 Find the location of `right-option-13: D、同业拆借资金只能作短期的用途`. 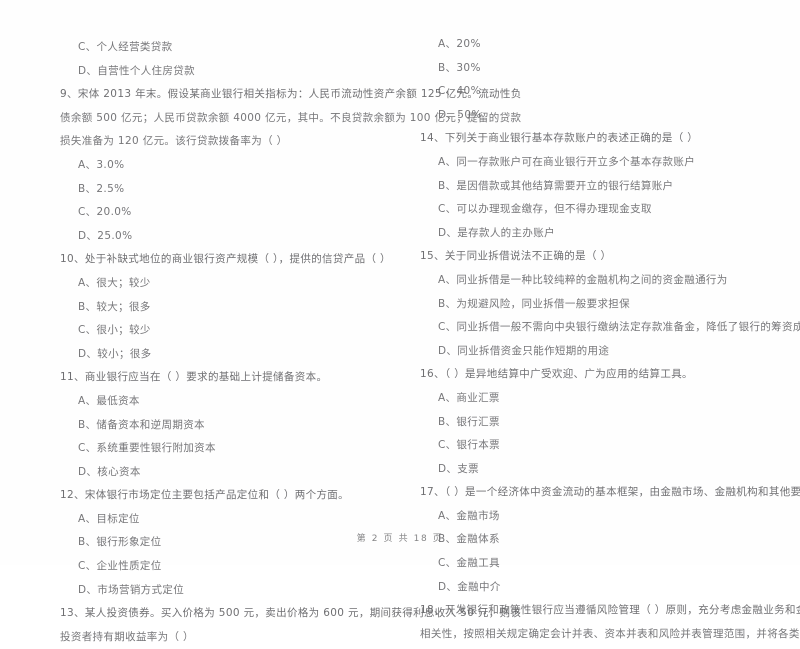

right-option-13: D、同业拆借资金只能作短期的用途 is located at coordinates (524, 350).